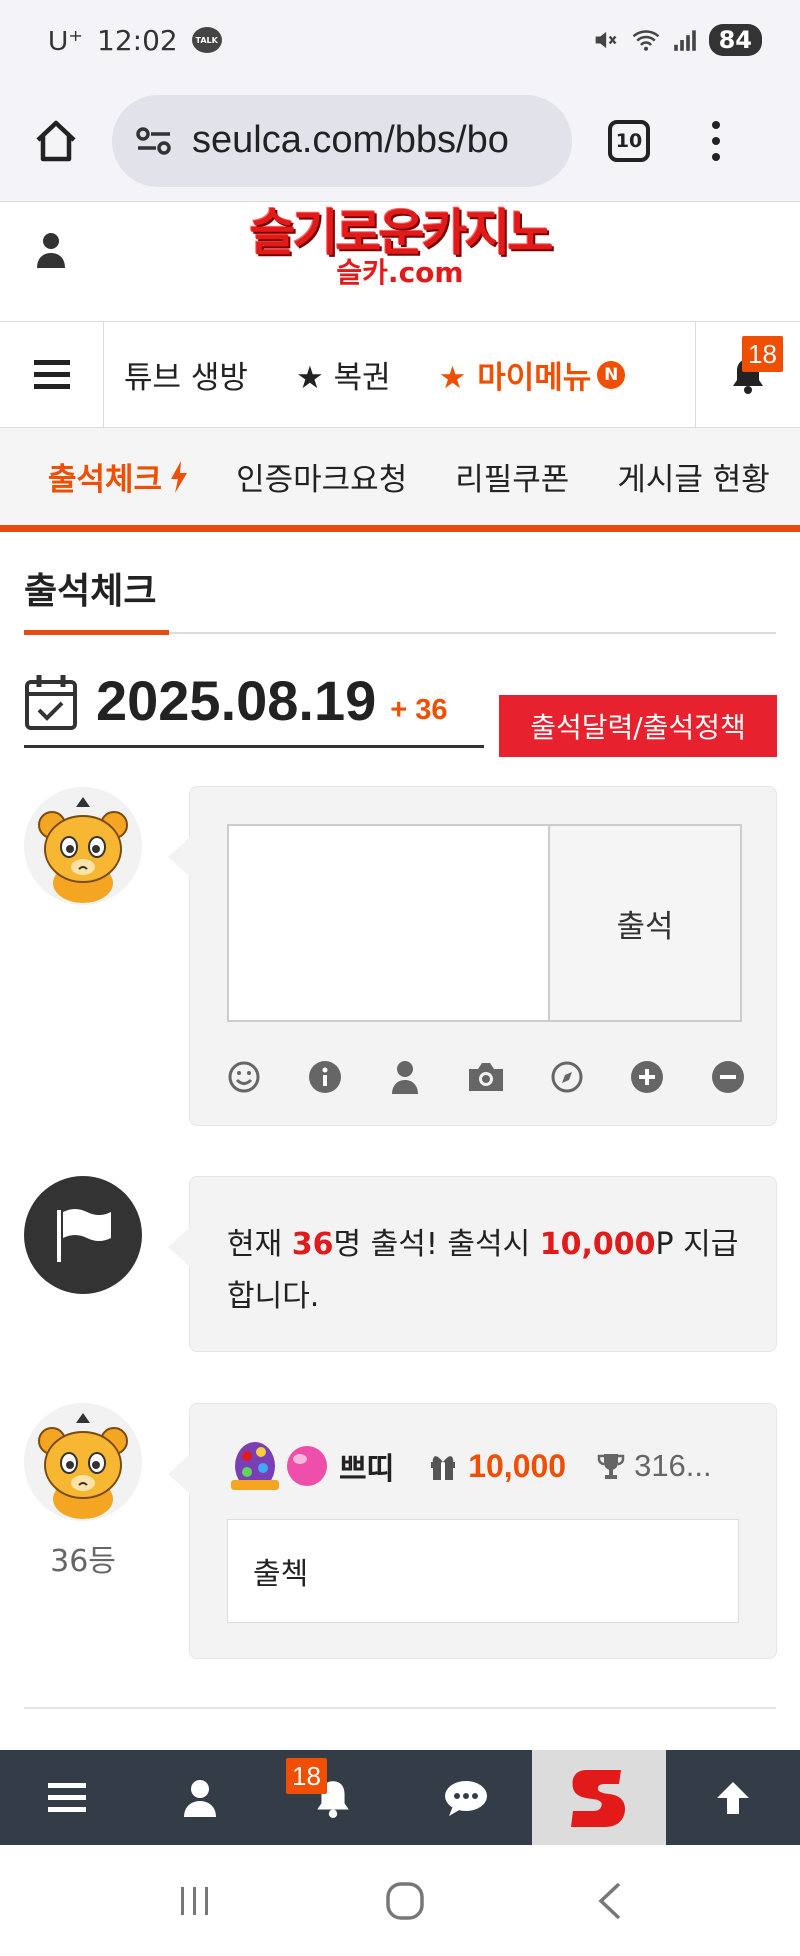 This screenshot has width=800, height=1956. Describe the element at coordinates (517, 1465) in the screenshot. I see `entry-points-value: 10,000` at that location.